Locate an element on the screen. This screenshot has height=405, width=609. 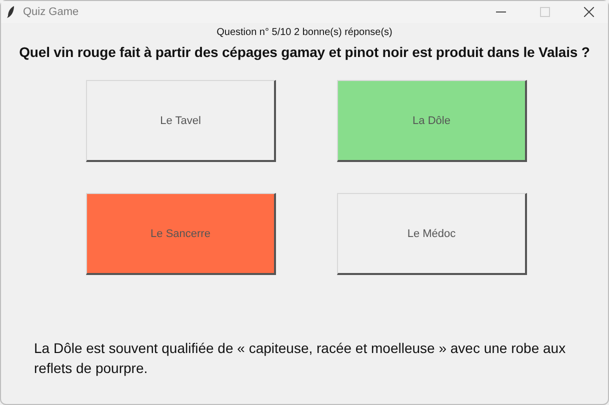
question-text: Quel vin rouge fait à partir des cépages gamay et pinot noir est produit dans le Valais ? is located at coordinates (304, 52).